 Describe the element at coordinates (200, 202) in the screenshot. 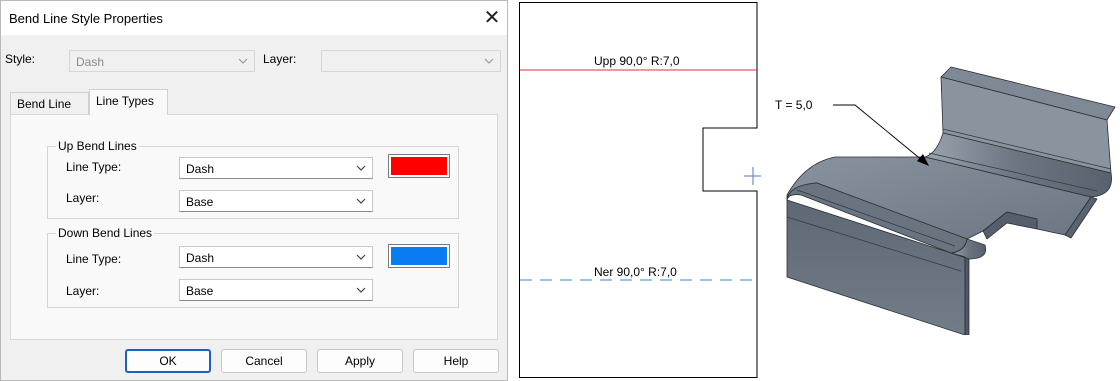

I see `up-layer-value: Base` at that location.